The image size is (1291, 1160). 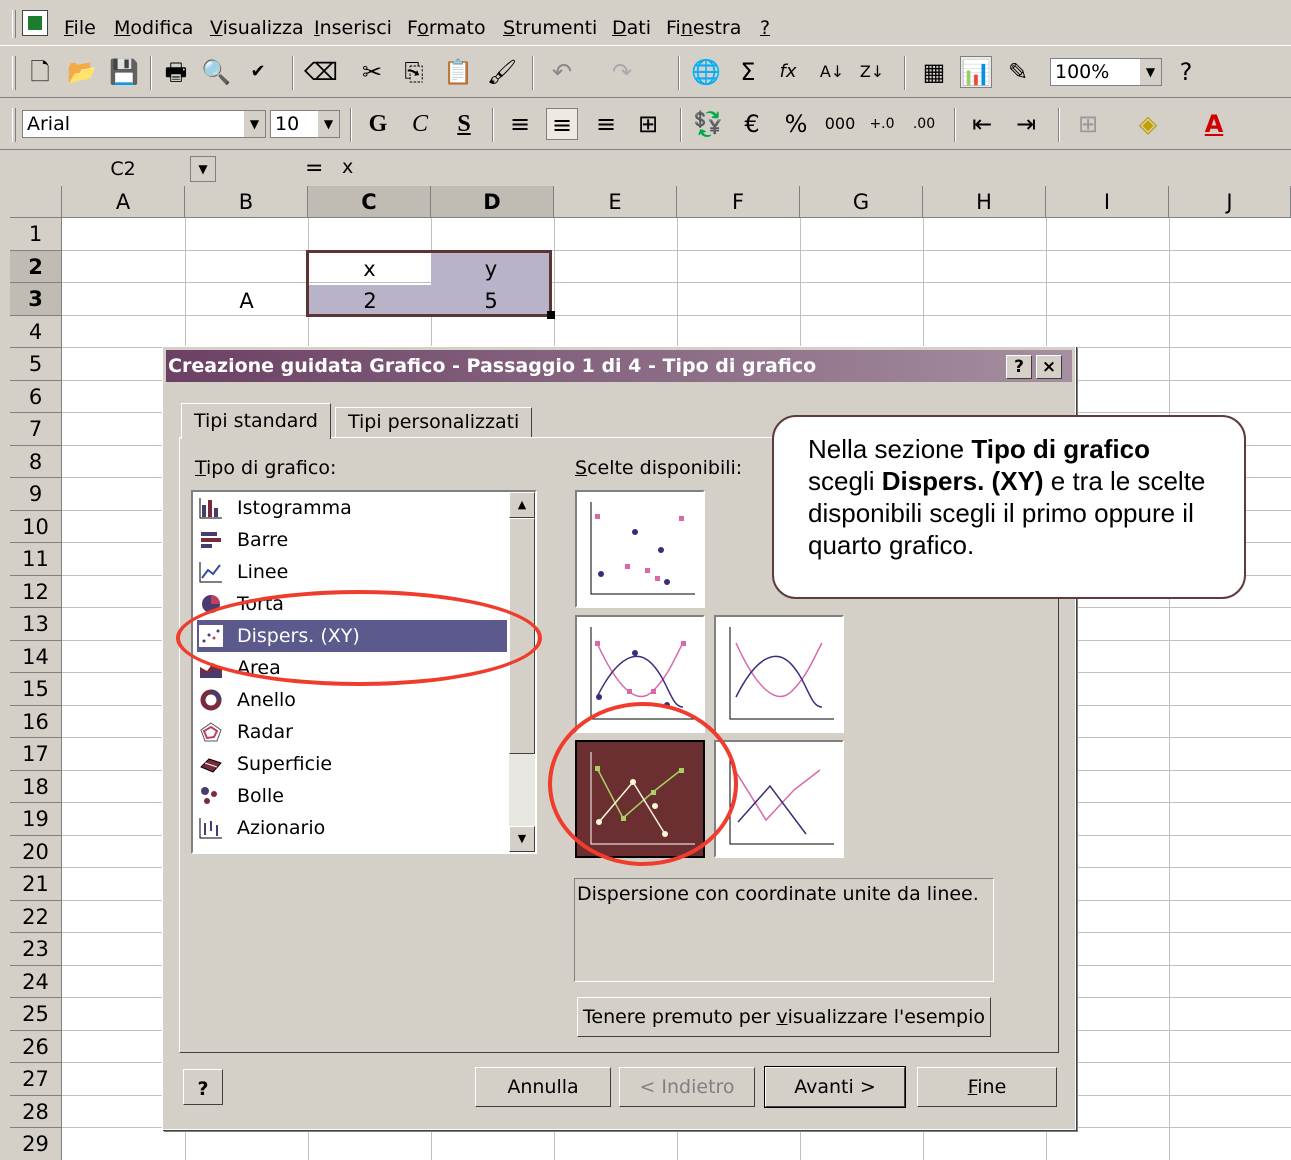 I want to click on row-header-23: 23, so click(x=36, y=949).